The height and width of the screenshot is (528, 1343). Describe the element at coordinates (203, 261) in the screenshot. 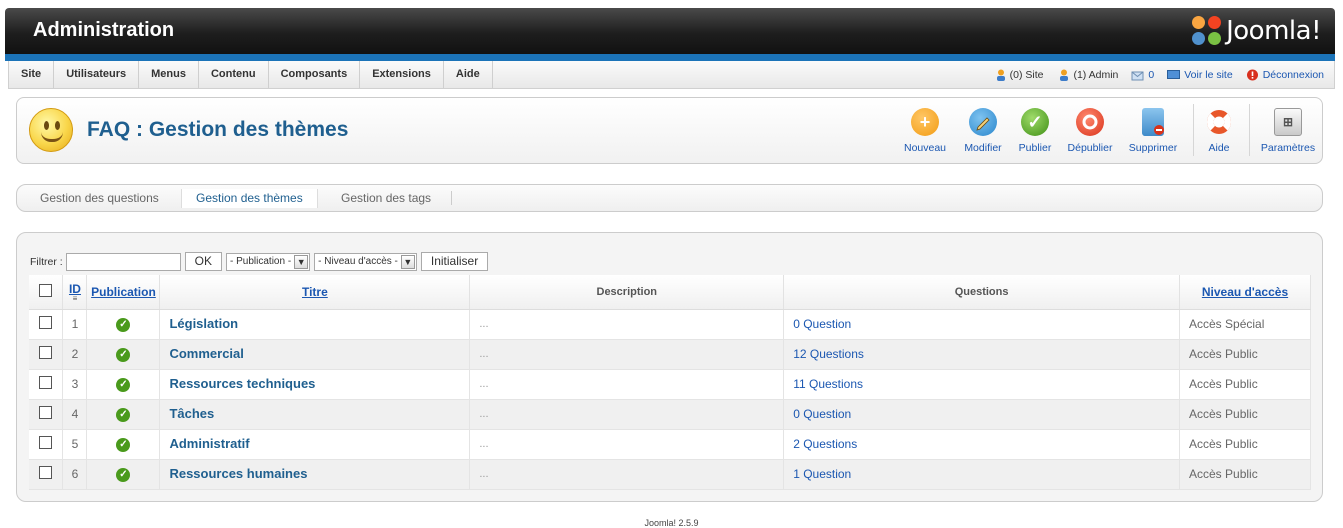

I see `filter-ok-button: OK` at that location.